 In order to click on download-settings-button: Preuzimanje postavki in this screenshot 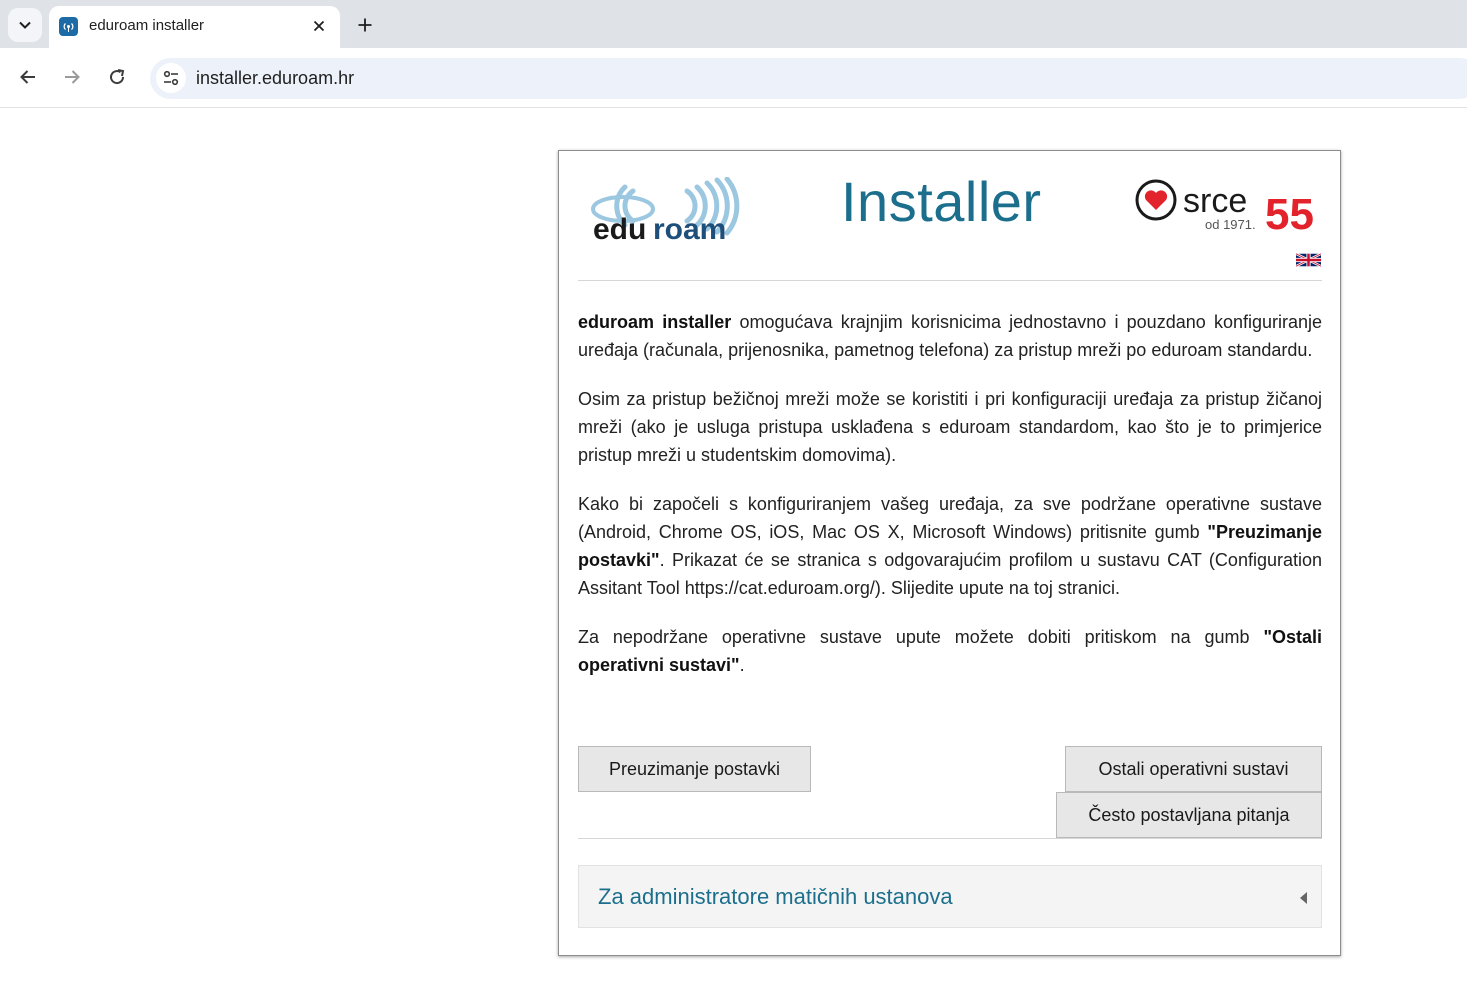, I will do `click(694, 769)`.